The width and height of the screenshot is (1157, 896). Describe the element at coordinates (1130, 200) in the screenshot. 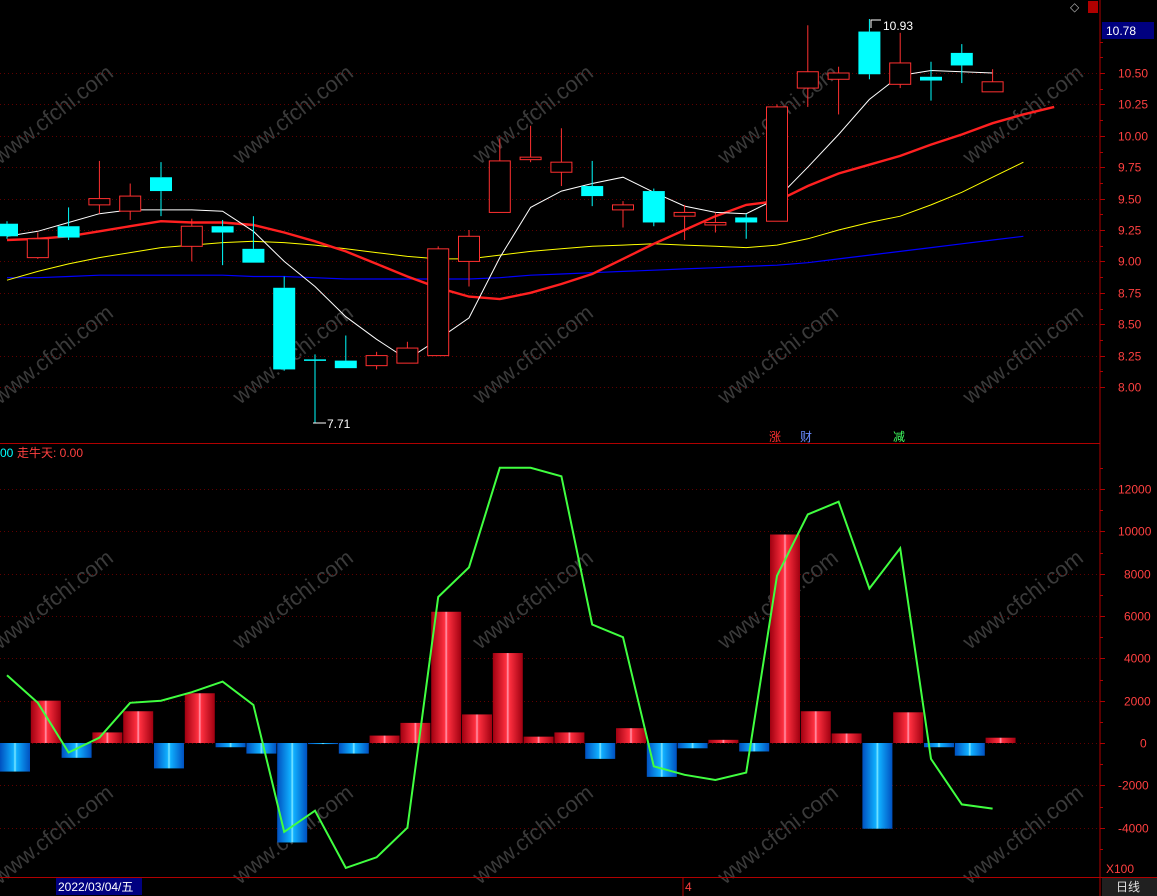

I see `price-tick-label: 9.50` at that location.